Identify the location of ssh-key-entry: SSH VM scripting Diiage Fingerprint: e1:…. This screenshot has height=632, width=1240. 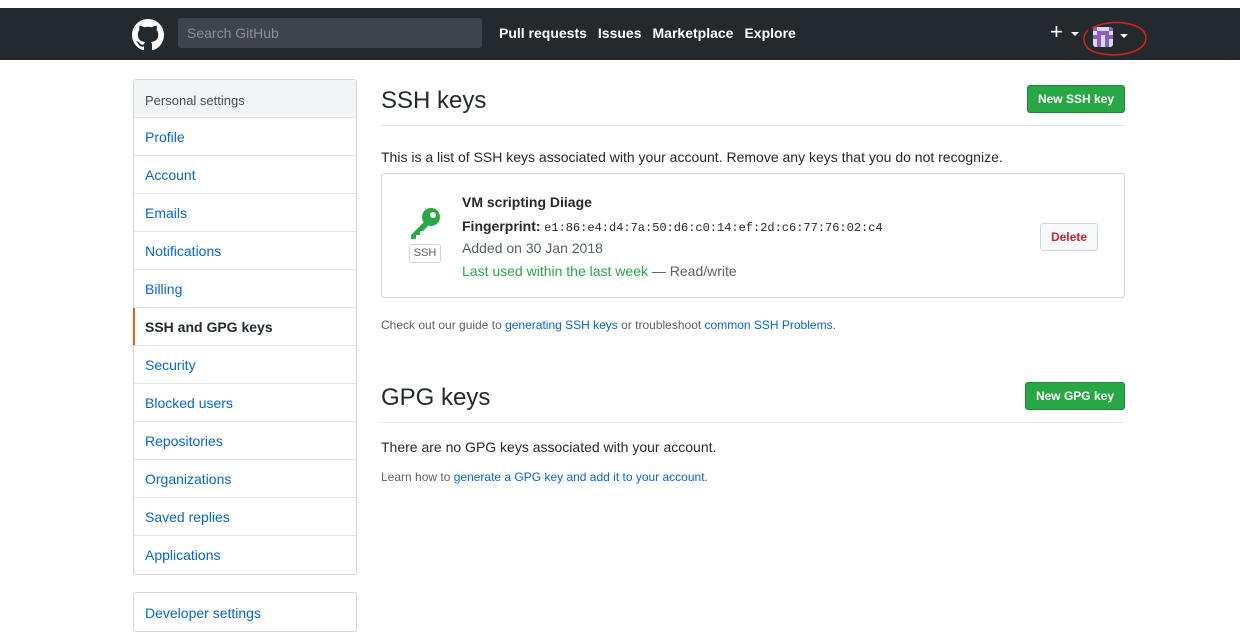
(753, 235).